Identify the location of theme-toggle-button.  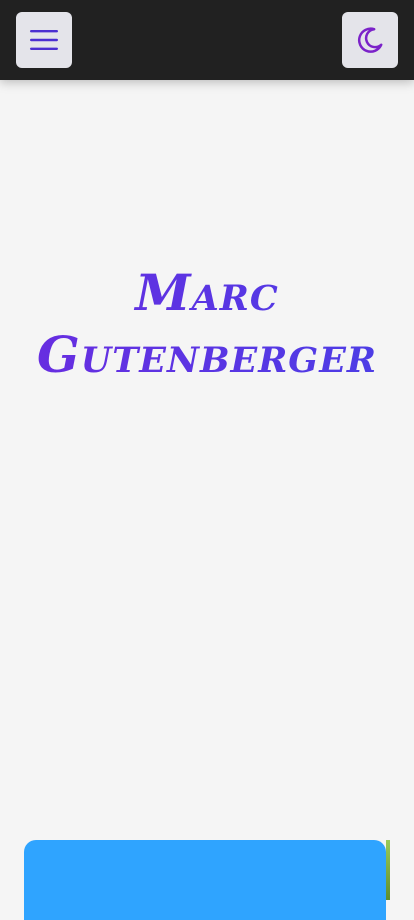
(370, 40).